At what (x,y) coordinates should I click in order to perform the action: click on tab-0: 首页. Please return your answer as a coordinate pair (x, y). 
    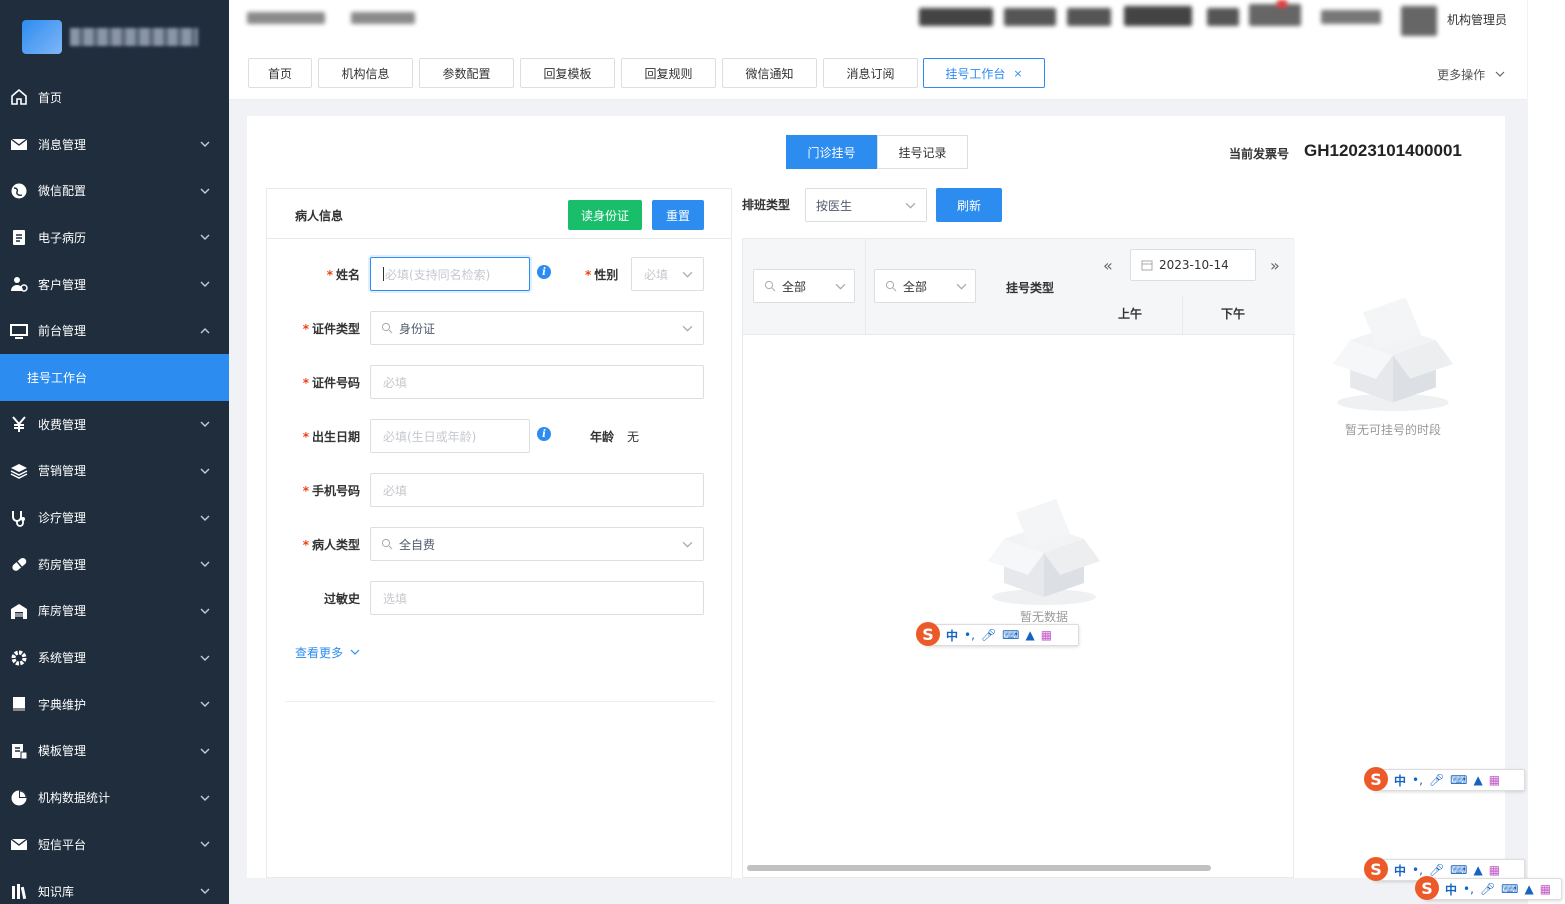
    Looking at the image, I should click on (280, 73).